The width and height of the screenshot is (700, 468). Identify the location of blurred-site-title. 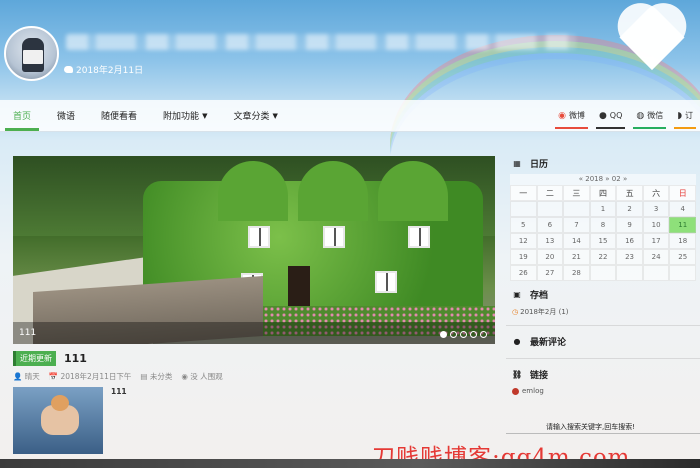
(321, 42).